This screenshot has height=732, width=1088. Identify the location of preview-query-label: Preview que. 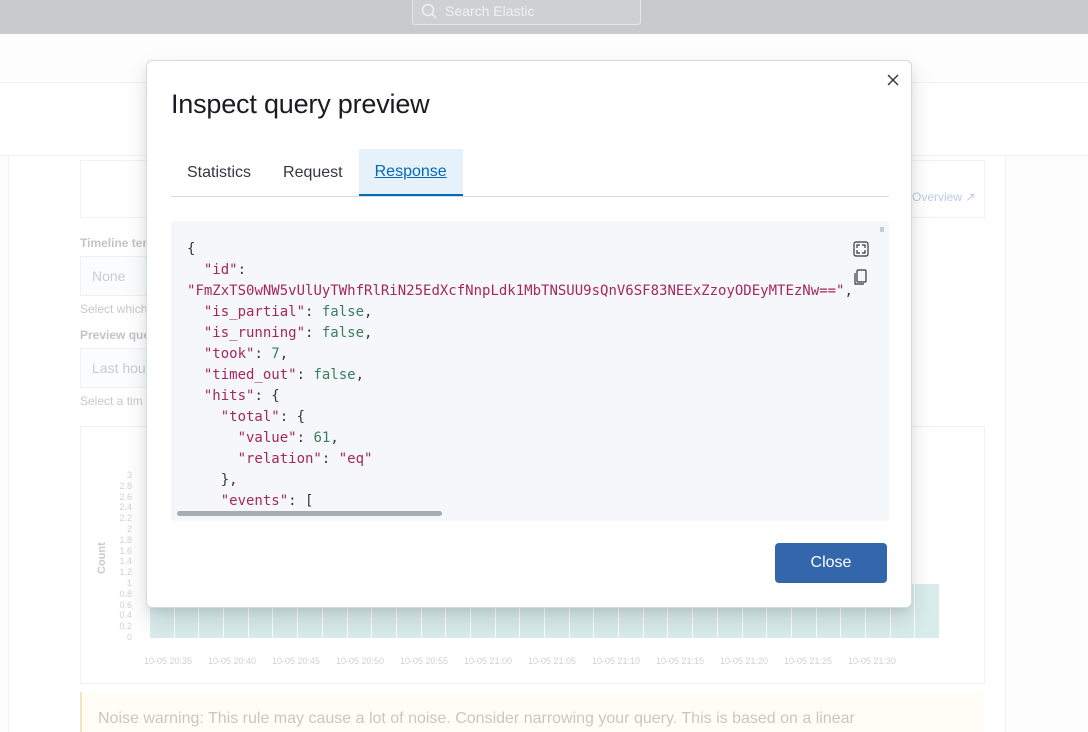
(115, 335).